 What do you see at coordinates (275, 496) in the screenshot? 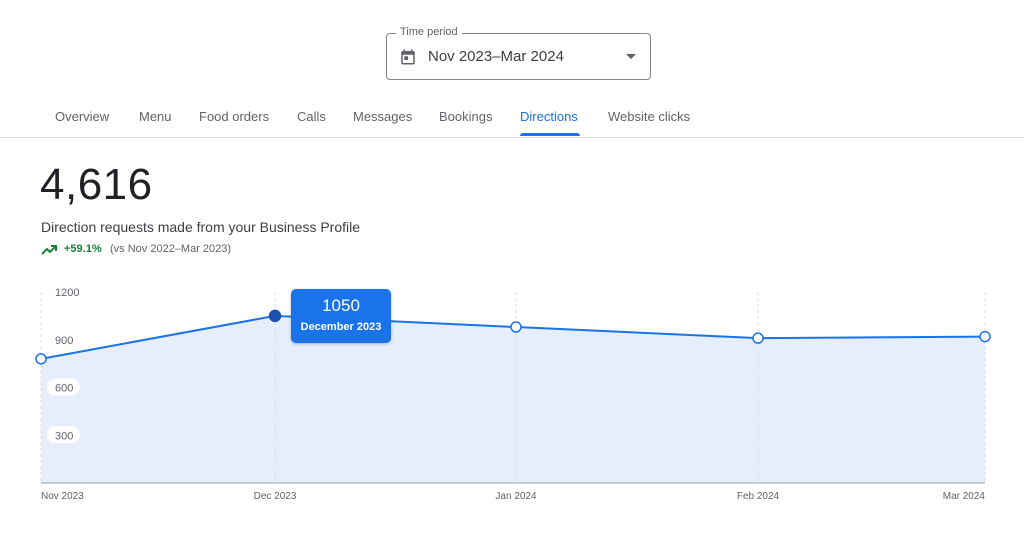
I see `x-tick-label-1: Dec 2023` at bounding box center [275, 496].